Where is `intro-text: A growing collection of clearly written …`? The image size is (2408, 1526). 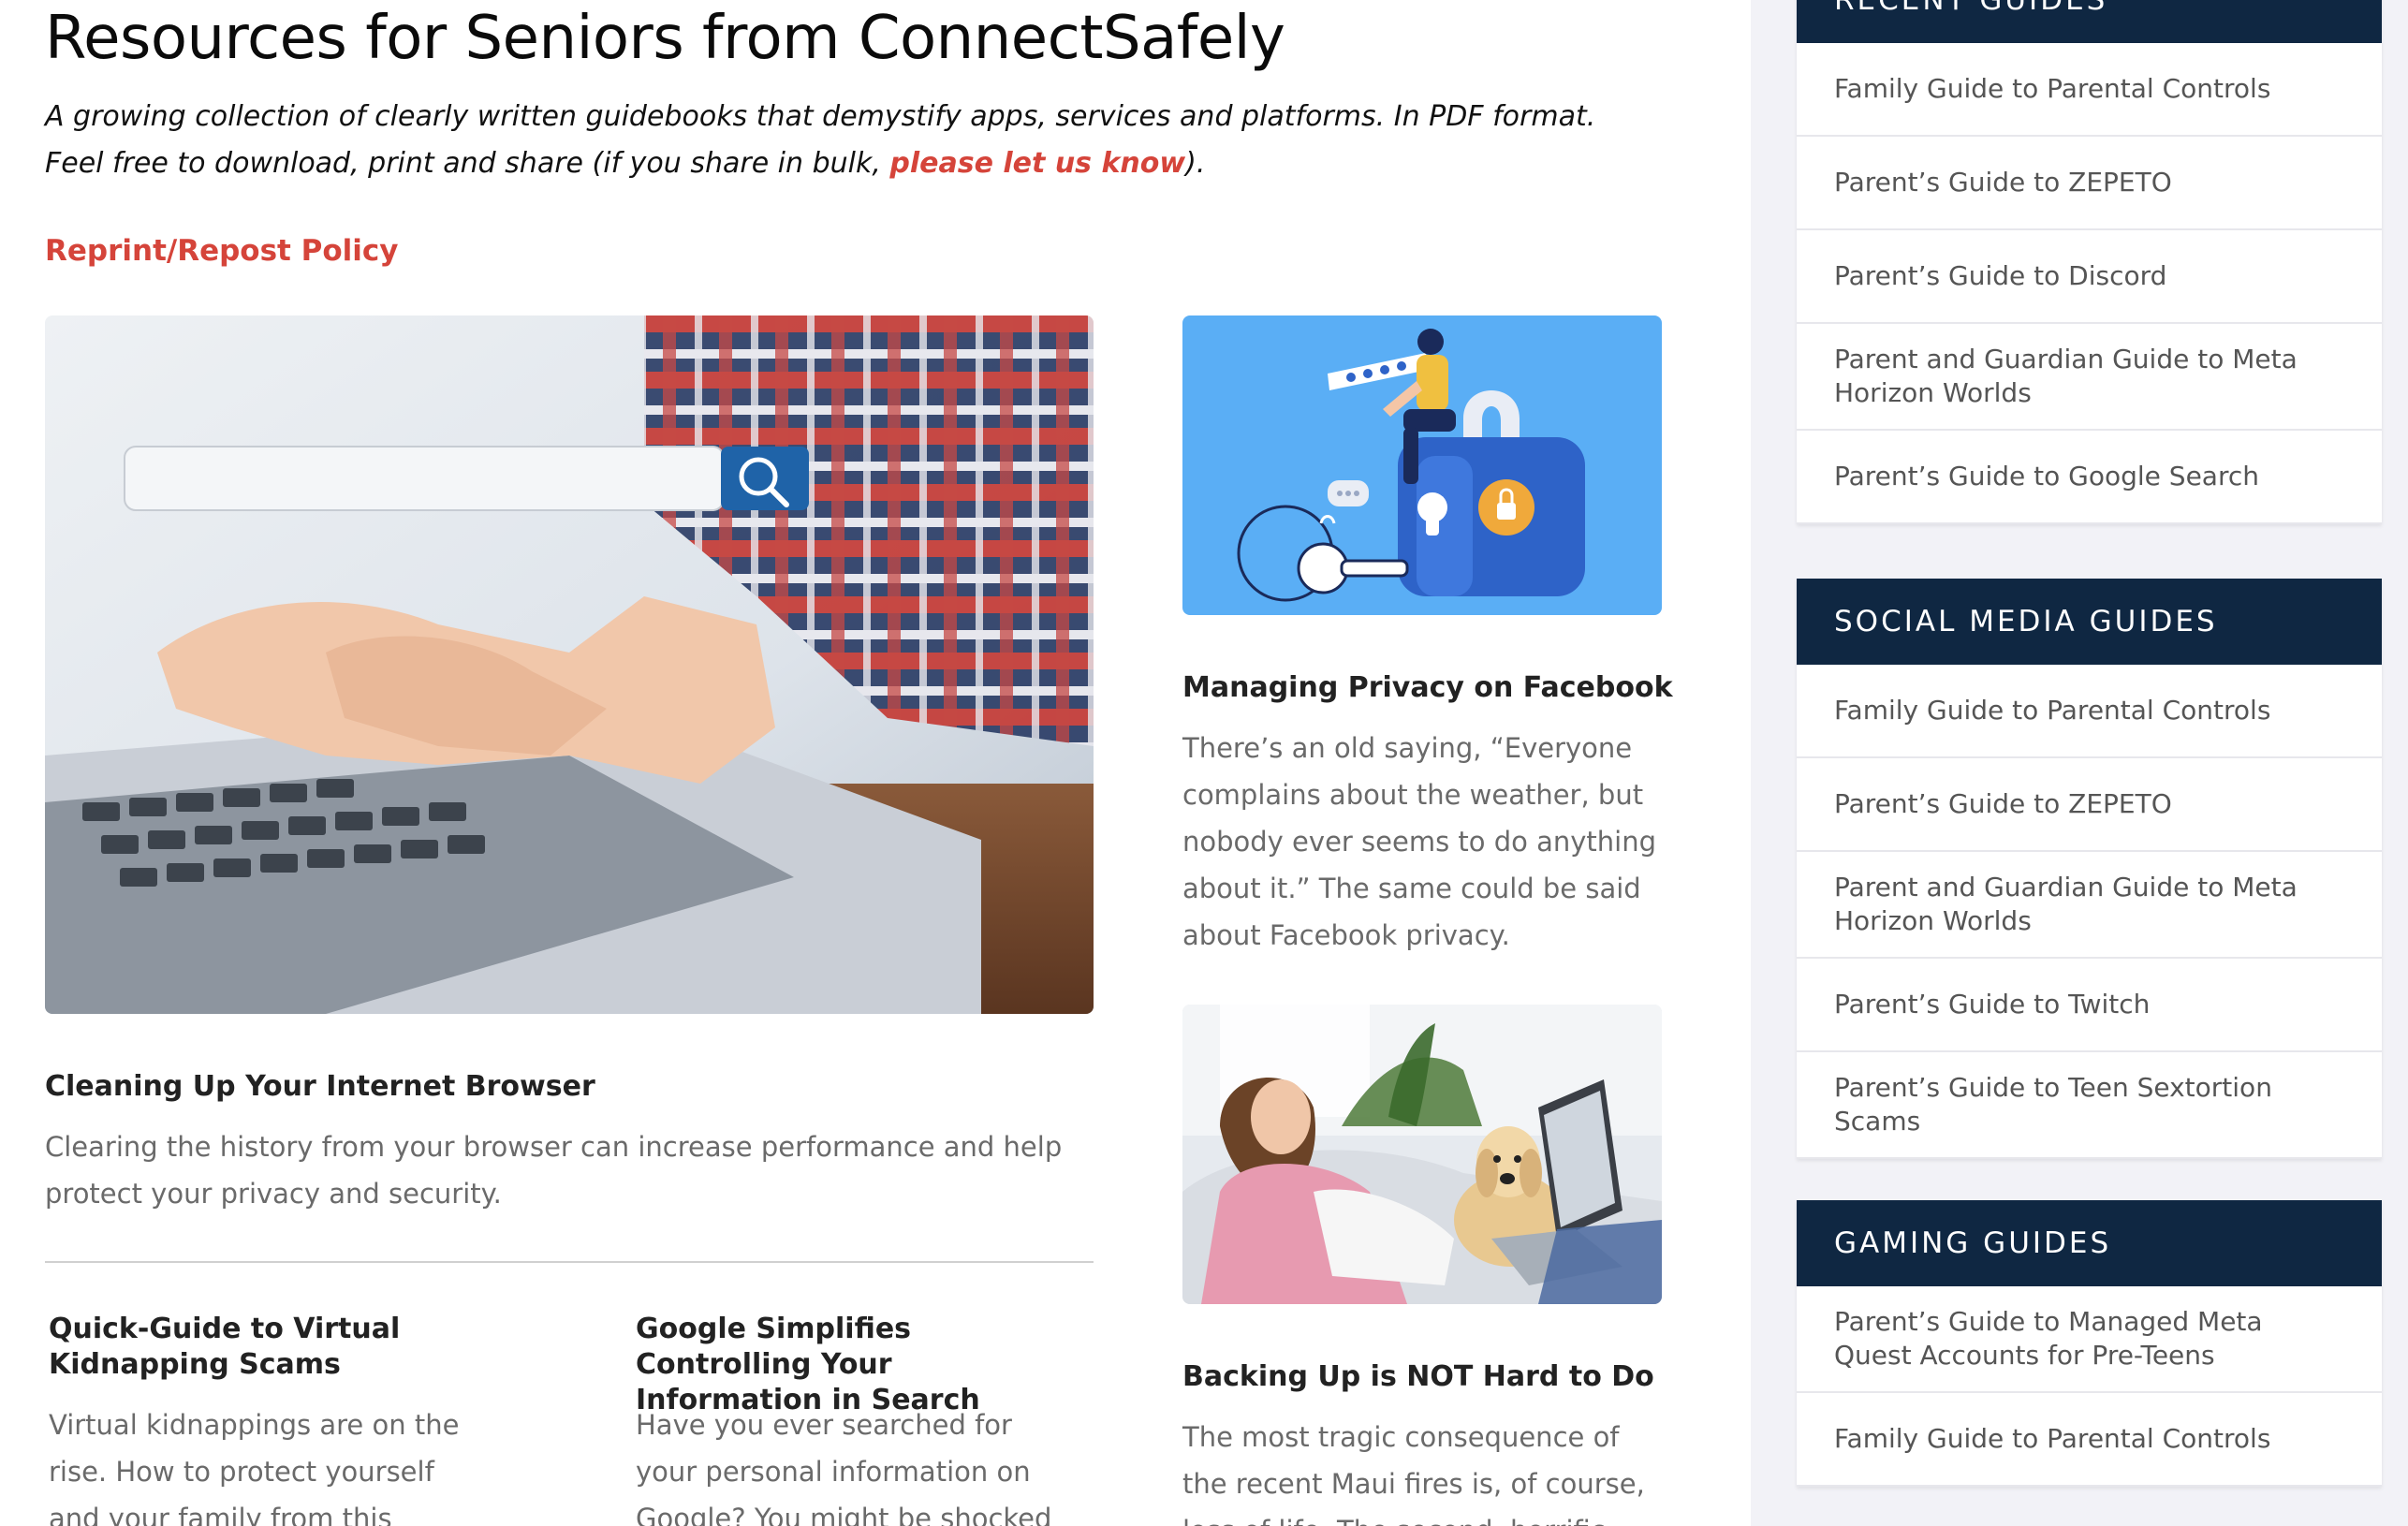
intro-text: A growing collection of clearly written … is located at coordinates (841, 140).